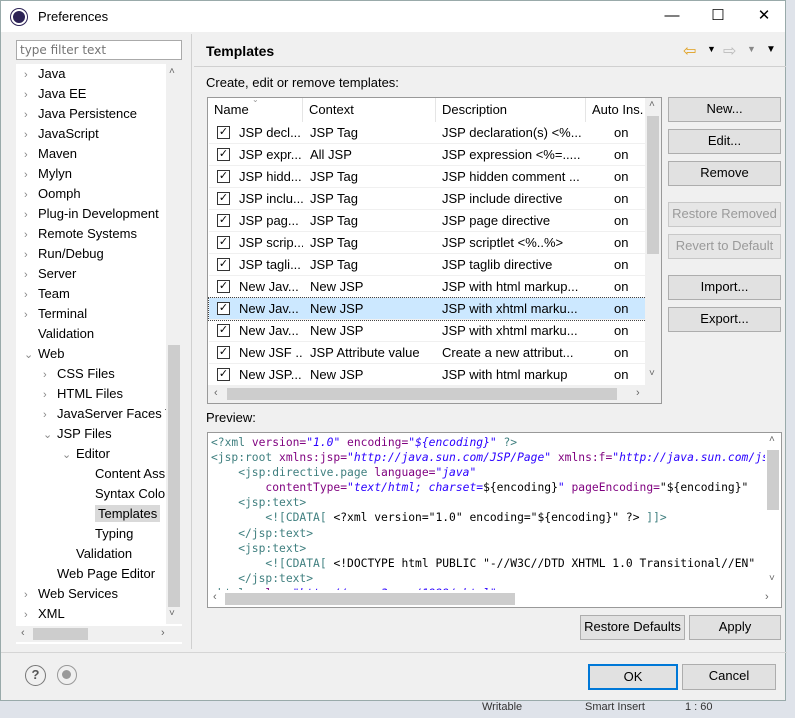 This screenshot has height=718, width=795. What do you see at coordinates (735, 627) in the screenshot?
I see `apply-button: Apply` at bounding box center [735, 627].